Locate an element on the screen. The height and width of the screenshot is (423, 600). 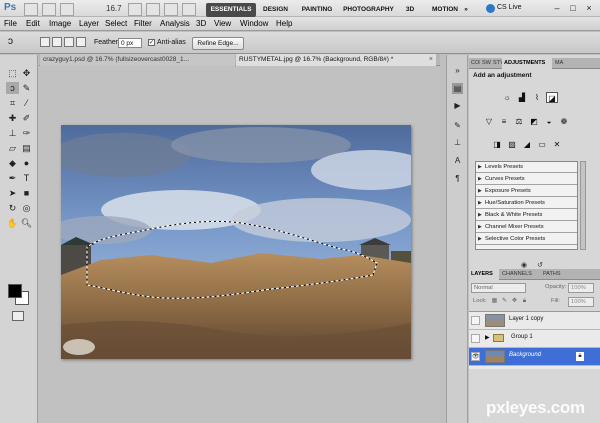
black-white-icon: ◩ is located at coordinates (534, 121).